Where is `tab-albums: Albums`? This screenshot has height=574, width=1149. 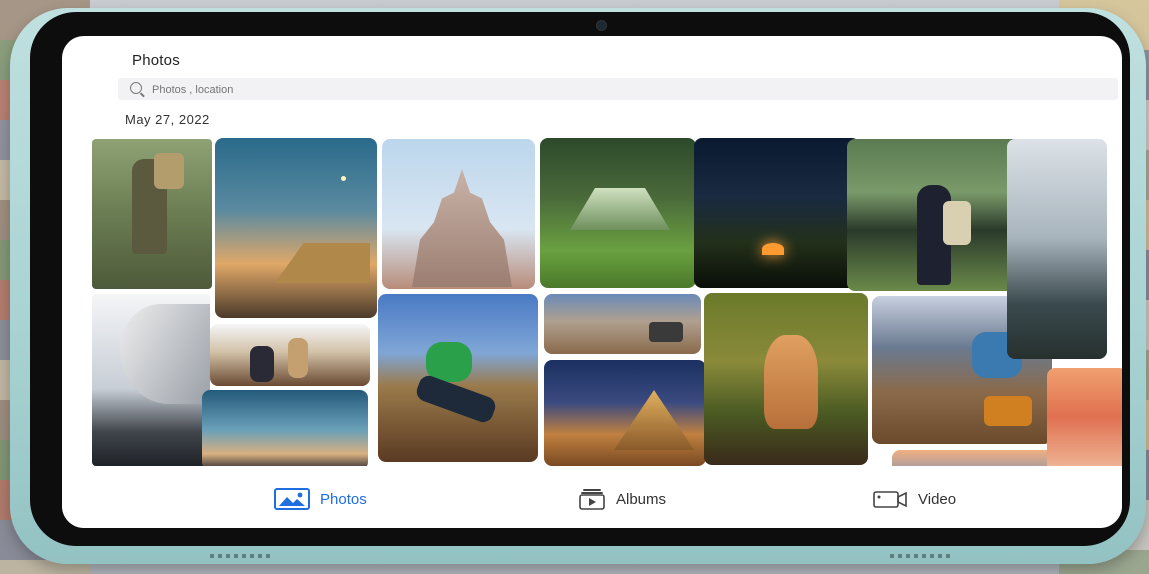 tab-albums: Albums is located at coordinates (622, 499).